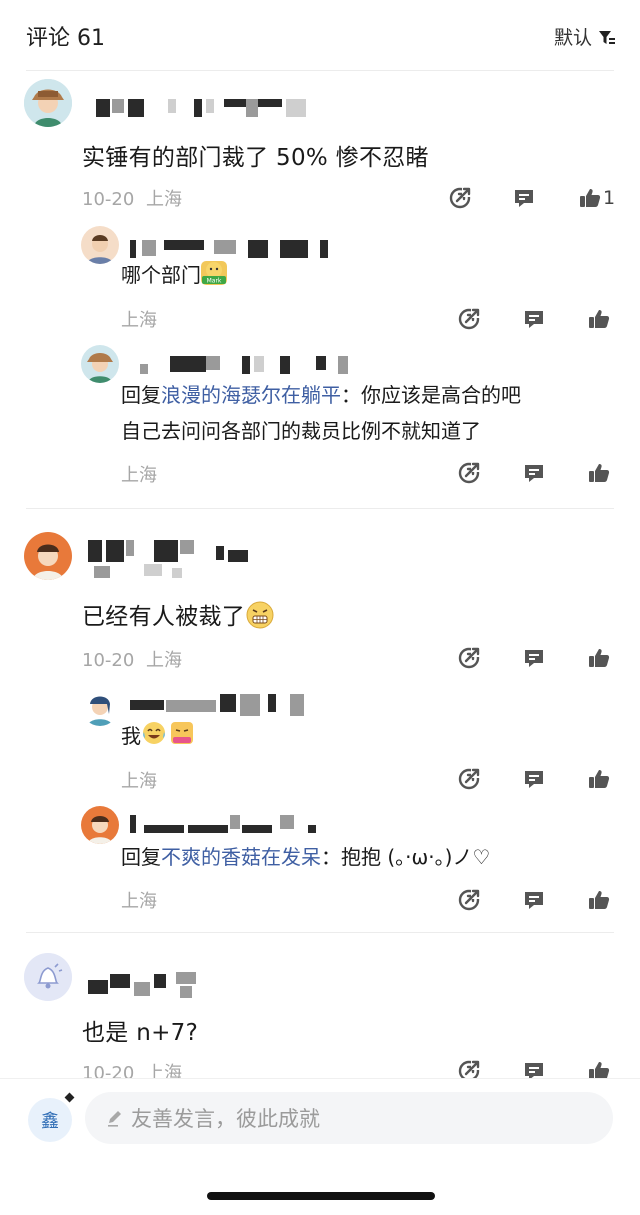 This screenshot has width=640, height=1215. I want to click on sticker-icon, so click(182, 733).